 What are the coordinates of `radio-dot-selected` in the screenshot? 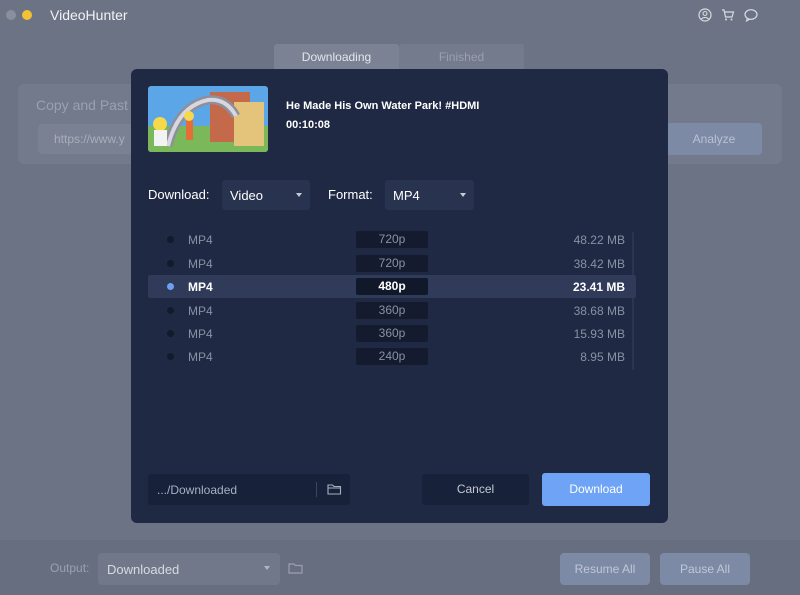 It's located at (170, 286).